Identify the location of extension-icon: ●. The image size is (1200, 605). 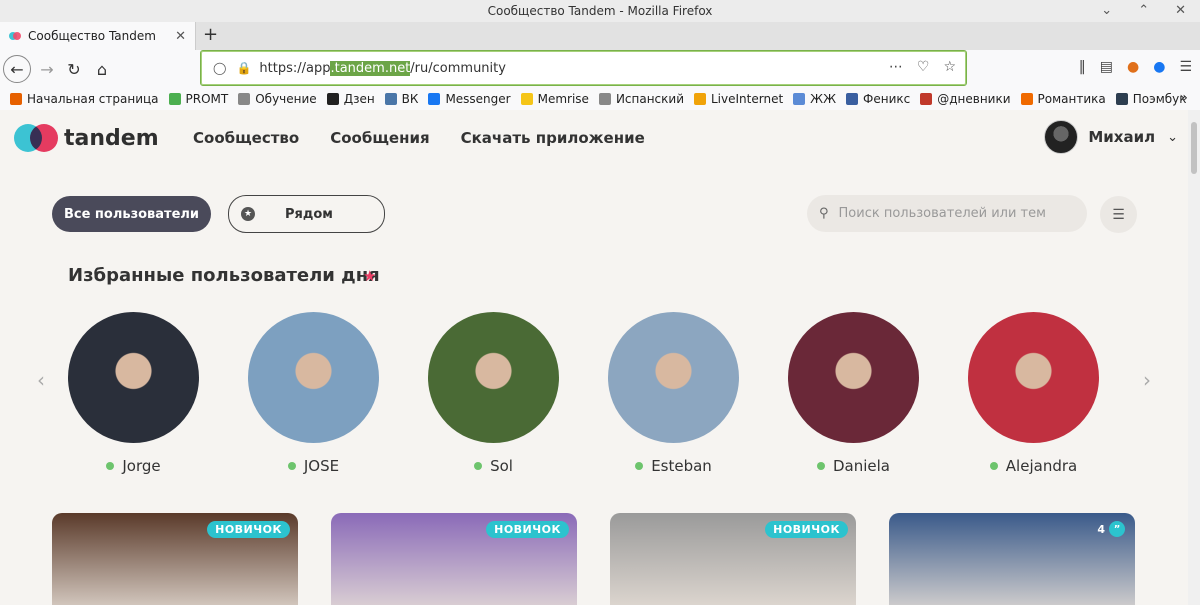
(1133, 67).